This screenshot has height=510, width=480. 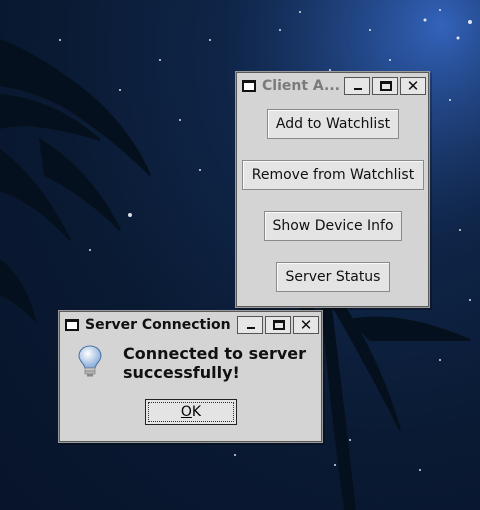 I want to click on add-to-watchlist-button: Add to Watchlist, so click(x=333, y=124).